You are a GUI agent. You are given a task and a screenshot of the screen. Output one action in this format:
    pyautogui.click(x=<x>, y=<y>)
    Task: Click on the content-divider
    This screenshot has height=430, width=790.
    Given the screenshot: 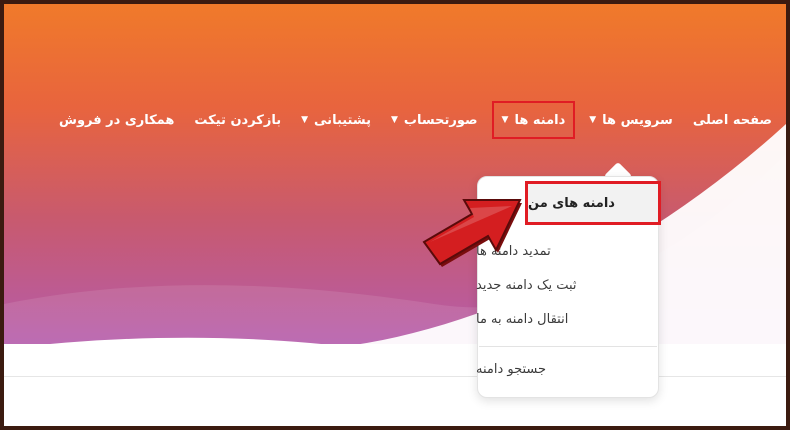 What is the action you would take?
    pyautogui.click(x=395, y=376)
    